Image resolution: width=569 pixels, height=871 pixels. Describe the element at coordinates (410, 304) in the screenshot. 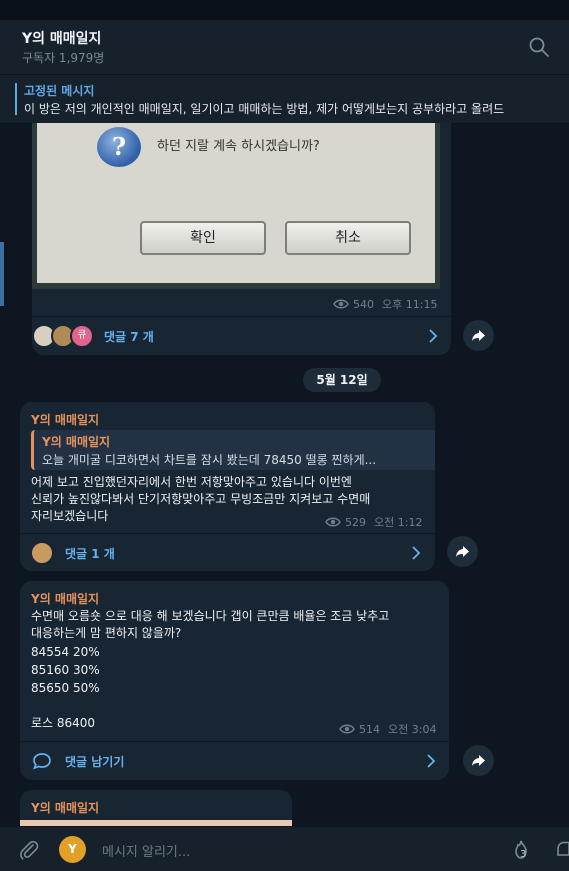

I see `post-time: 오후 11:15` at that location.